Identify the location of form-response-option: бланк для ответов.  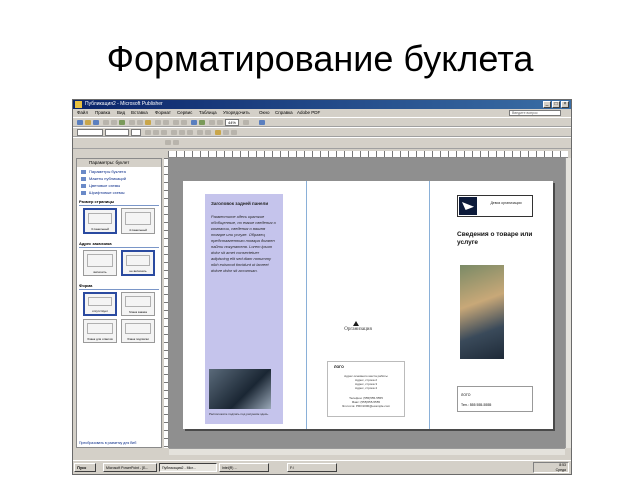
(100, 331).